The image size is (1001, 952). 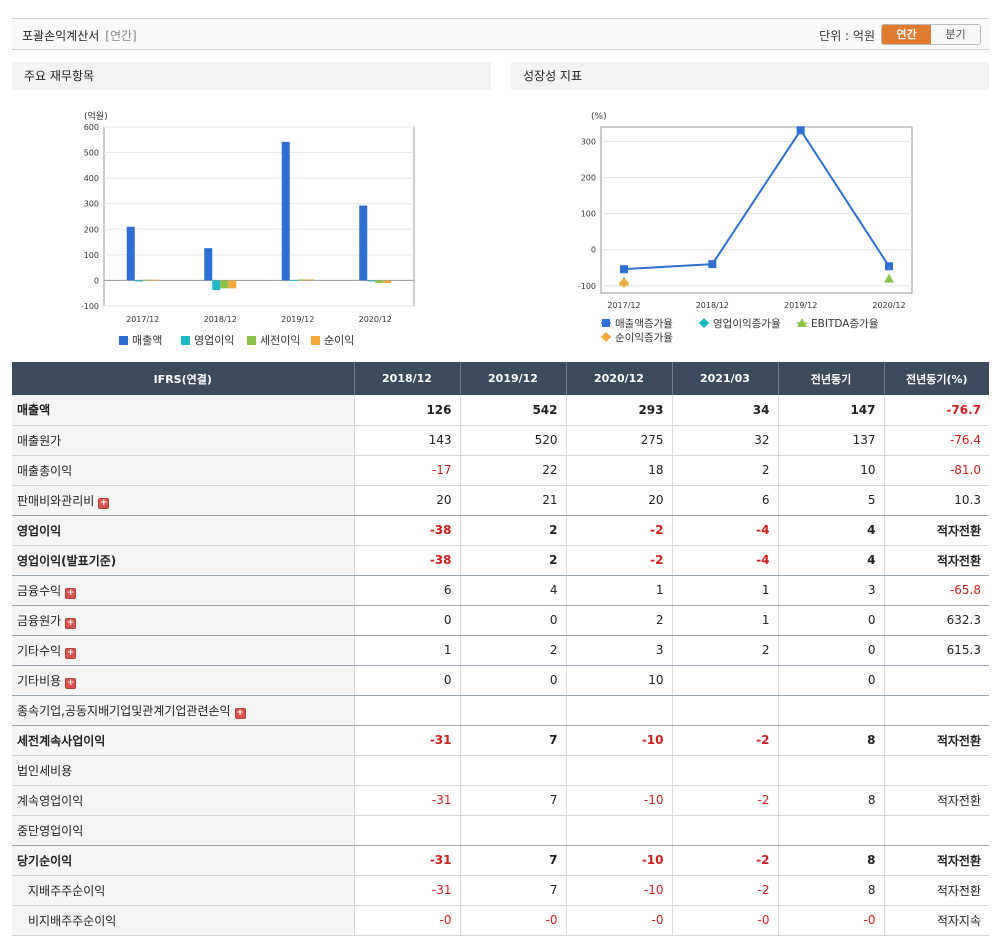 I want to click on legend-label: 영업이익증가율, so click(x=747, y=323).